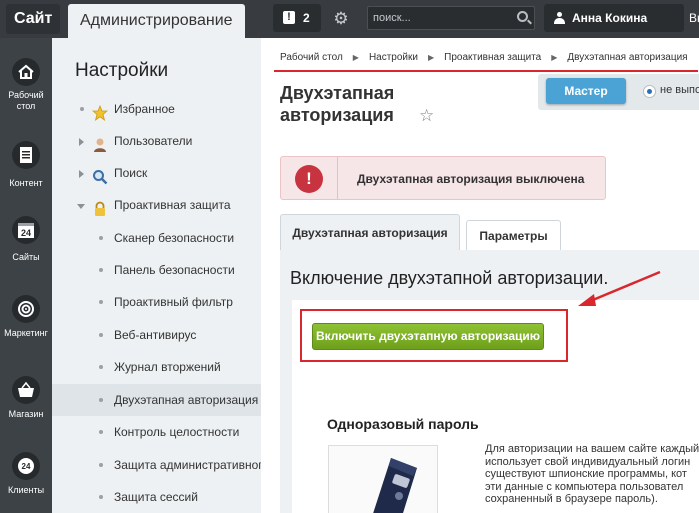 This screenshot has width=699, height=513. I want to click on nav-label: Сайты, so click(26, 257).